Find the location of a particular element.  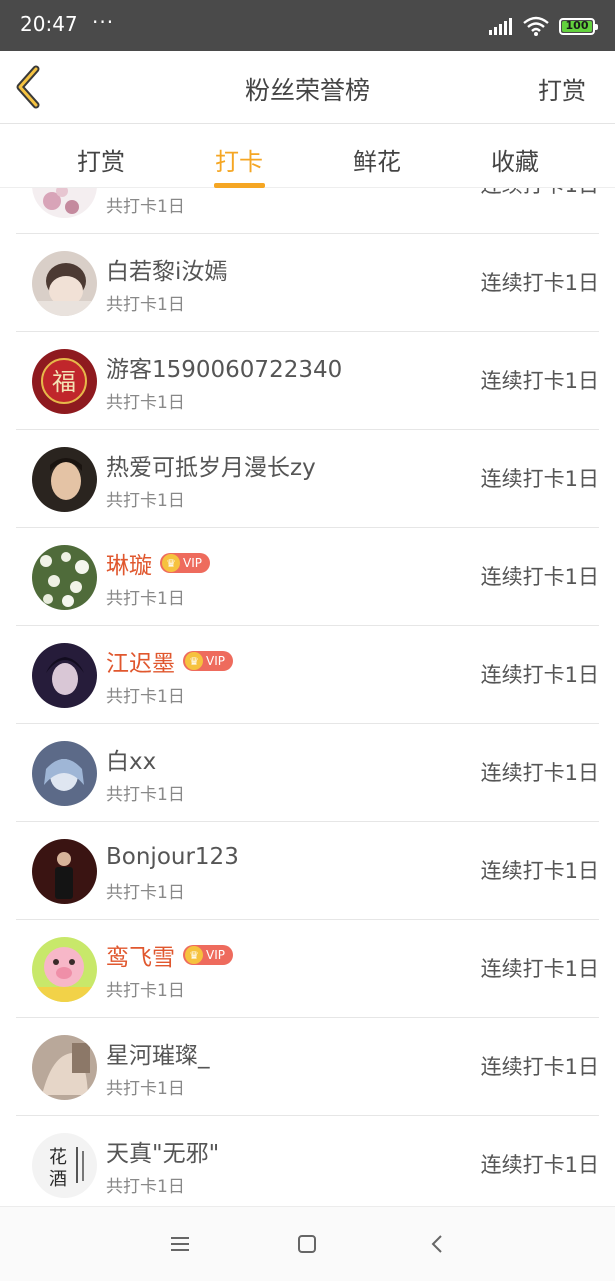

svg-text: 酒 is located at coordinates (58, 1179).